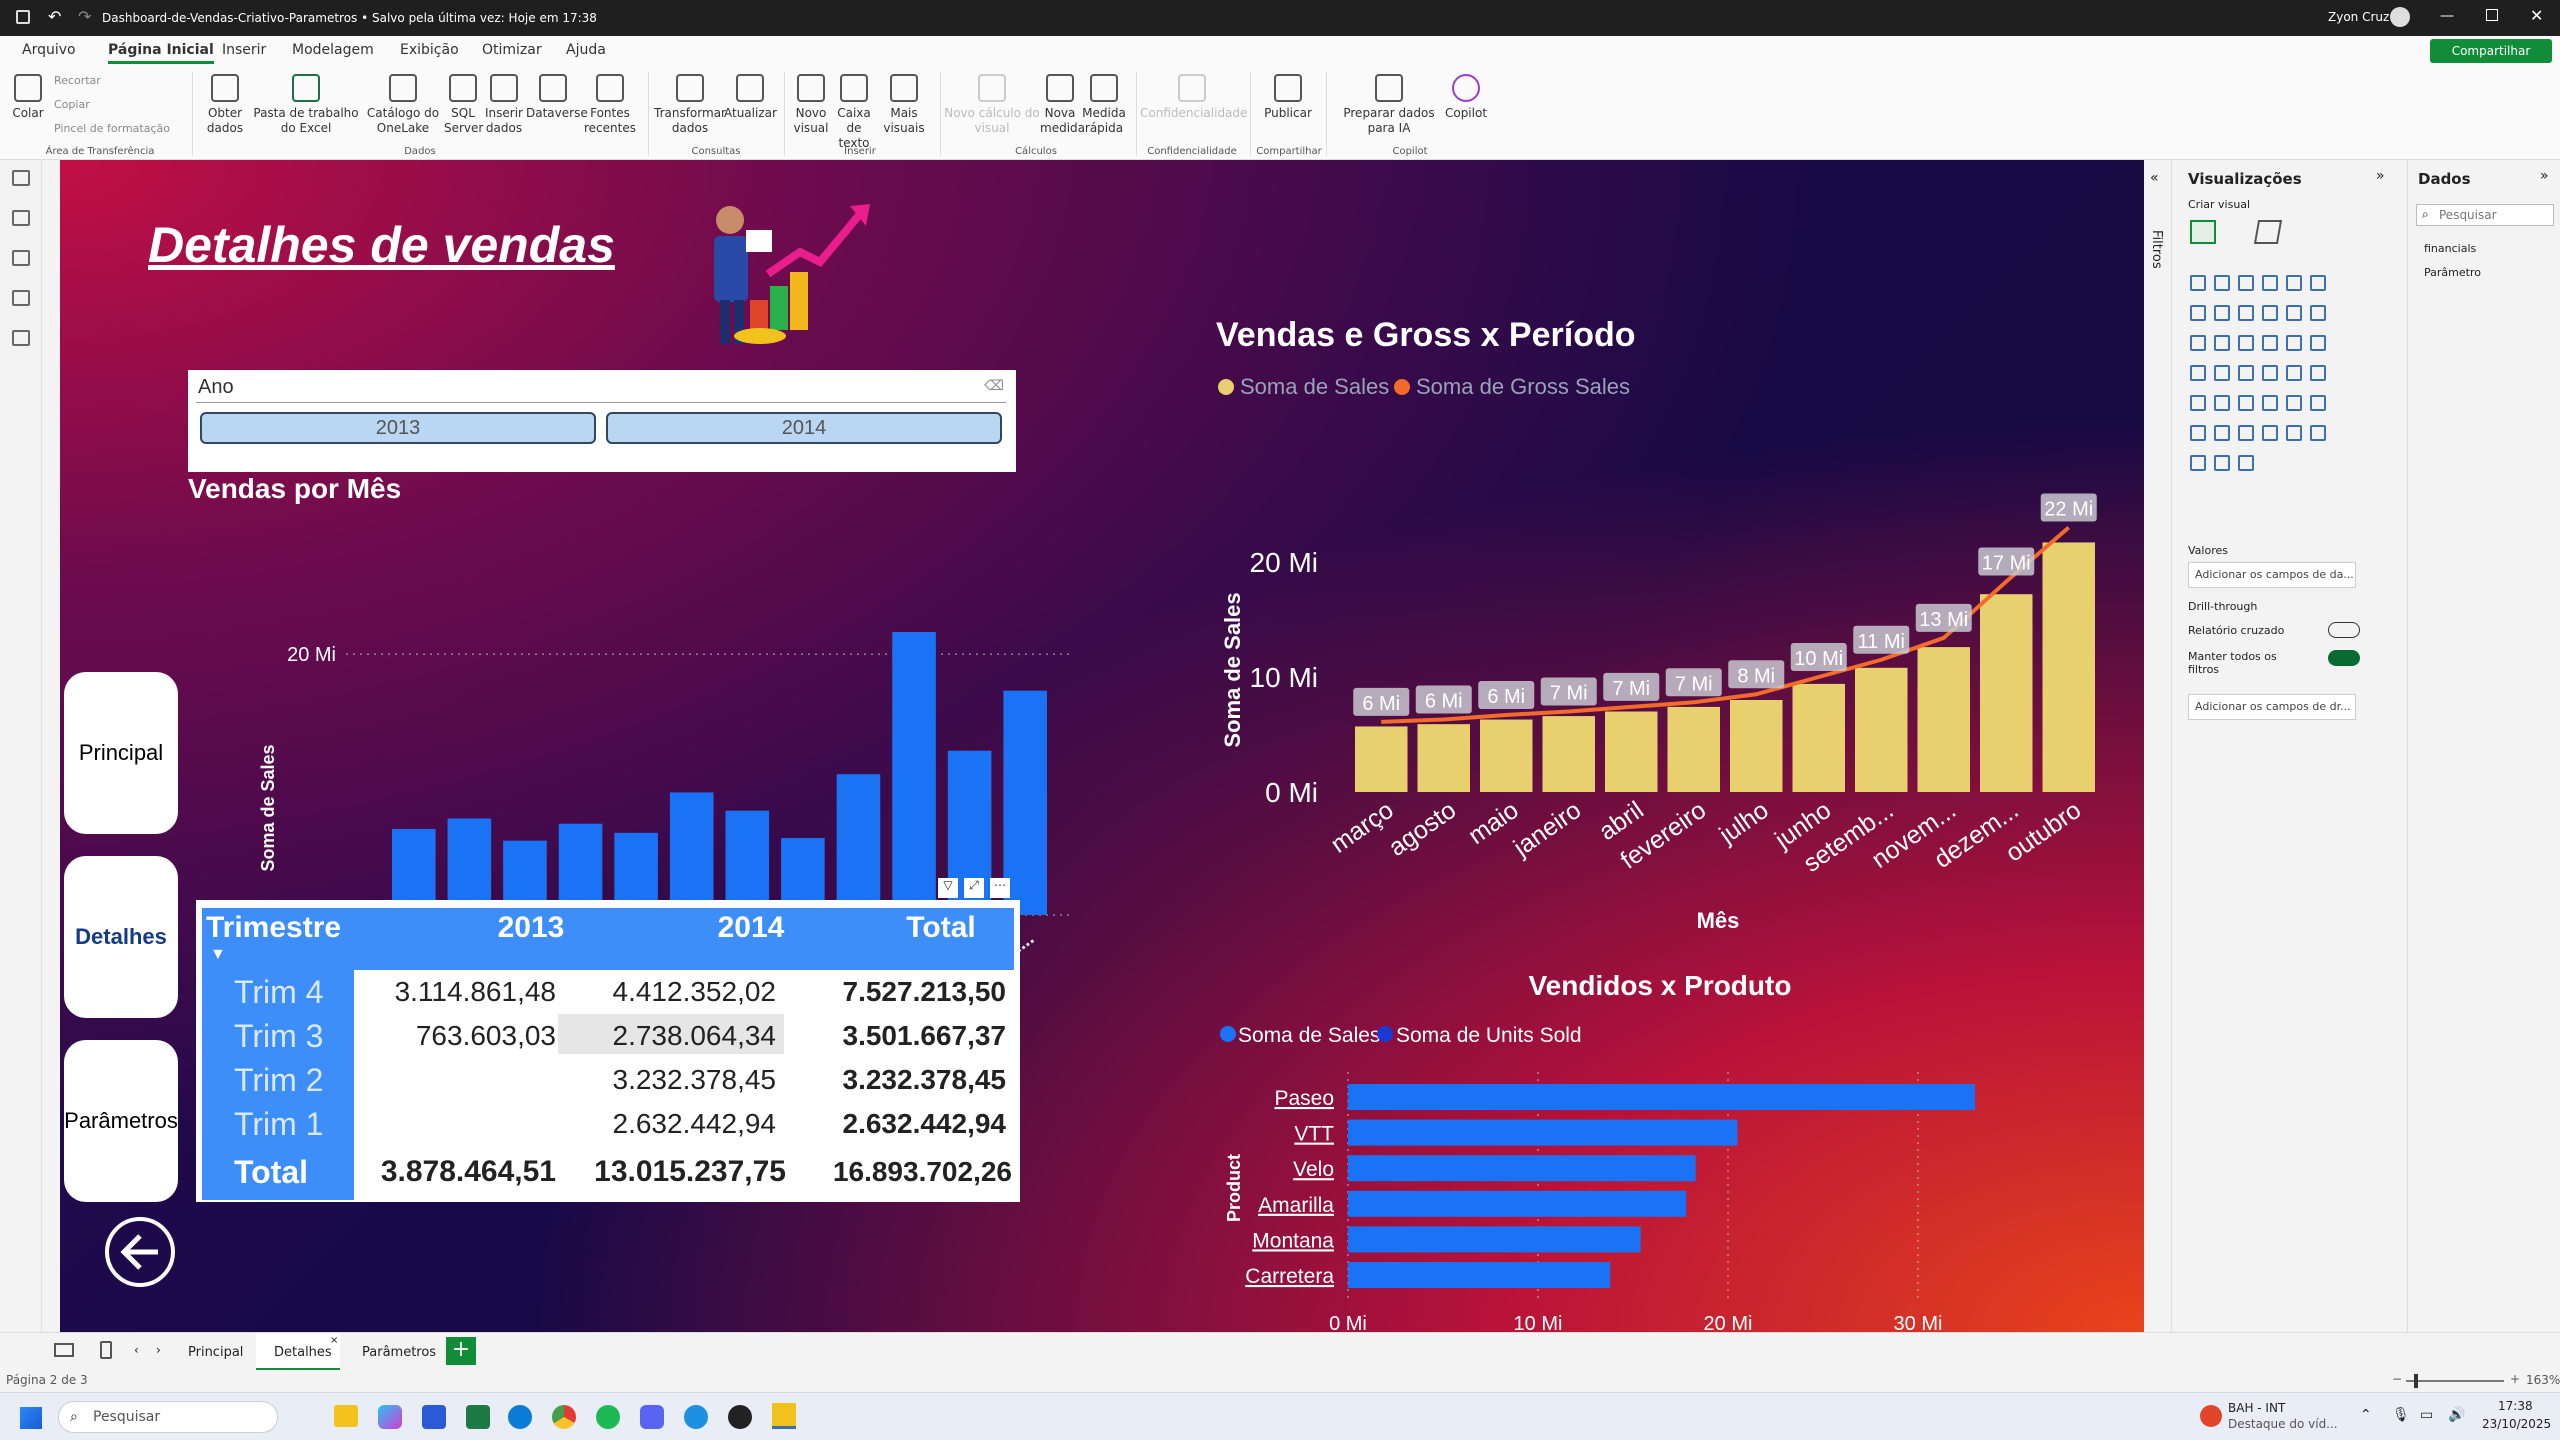  I want to click on cross-report-toggle, so click(2344, 630).